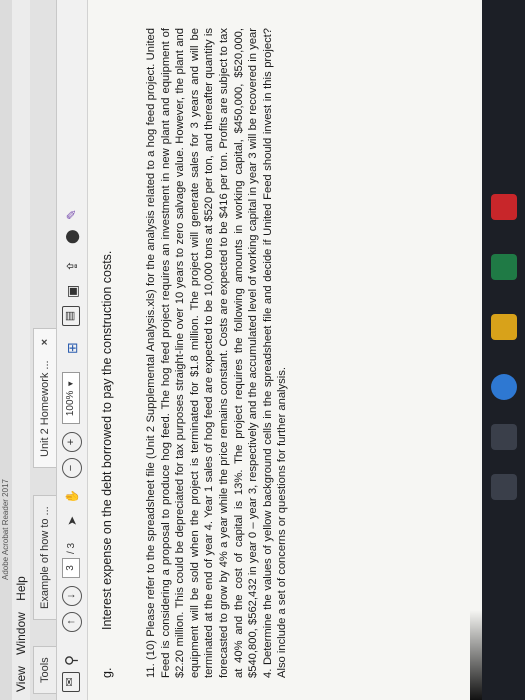 This screenshot has width=525, height=700. I want to click on comment-icon: ▤, so click(71, 316).